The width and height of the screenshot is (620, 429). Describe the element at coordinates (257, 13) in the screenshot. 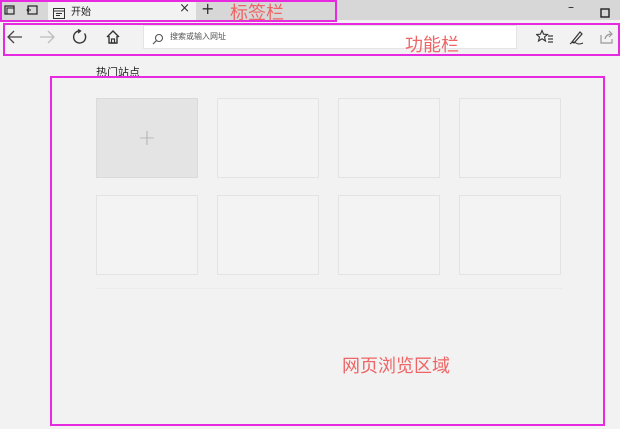

I see `tab-bar-annotation-label: 标签栏` at that location.